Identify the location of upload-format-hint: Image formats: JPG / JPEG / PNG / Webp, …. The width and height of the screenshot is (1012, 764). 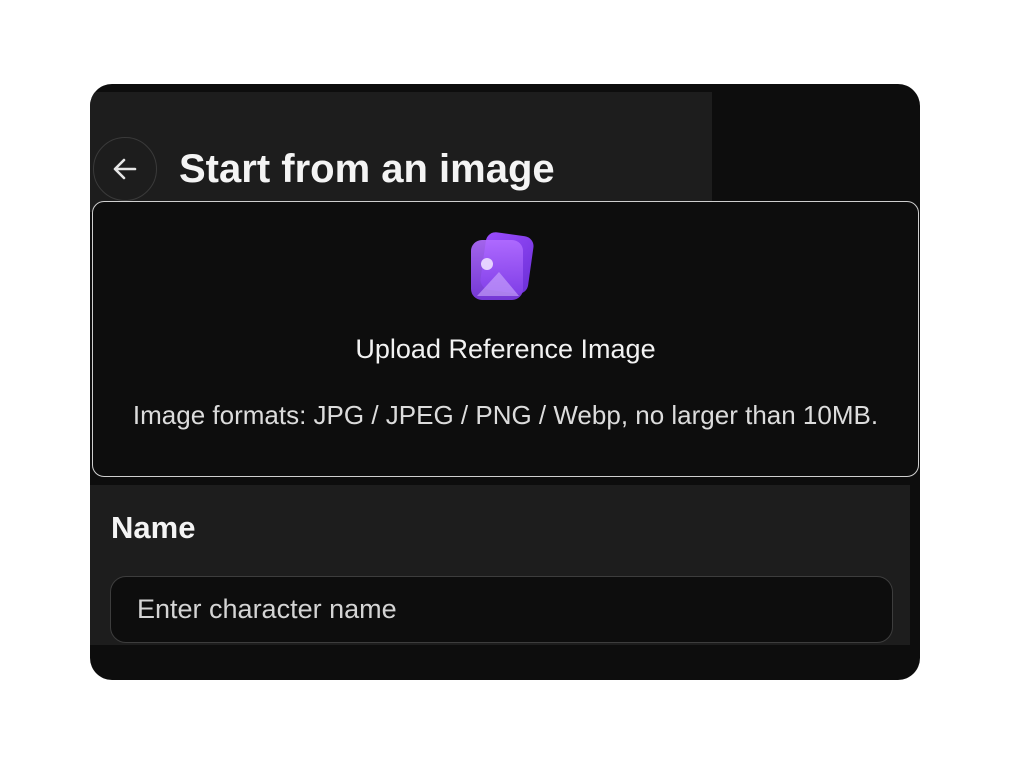
(505, 415).